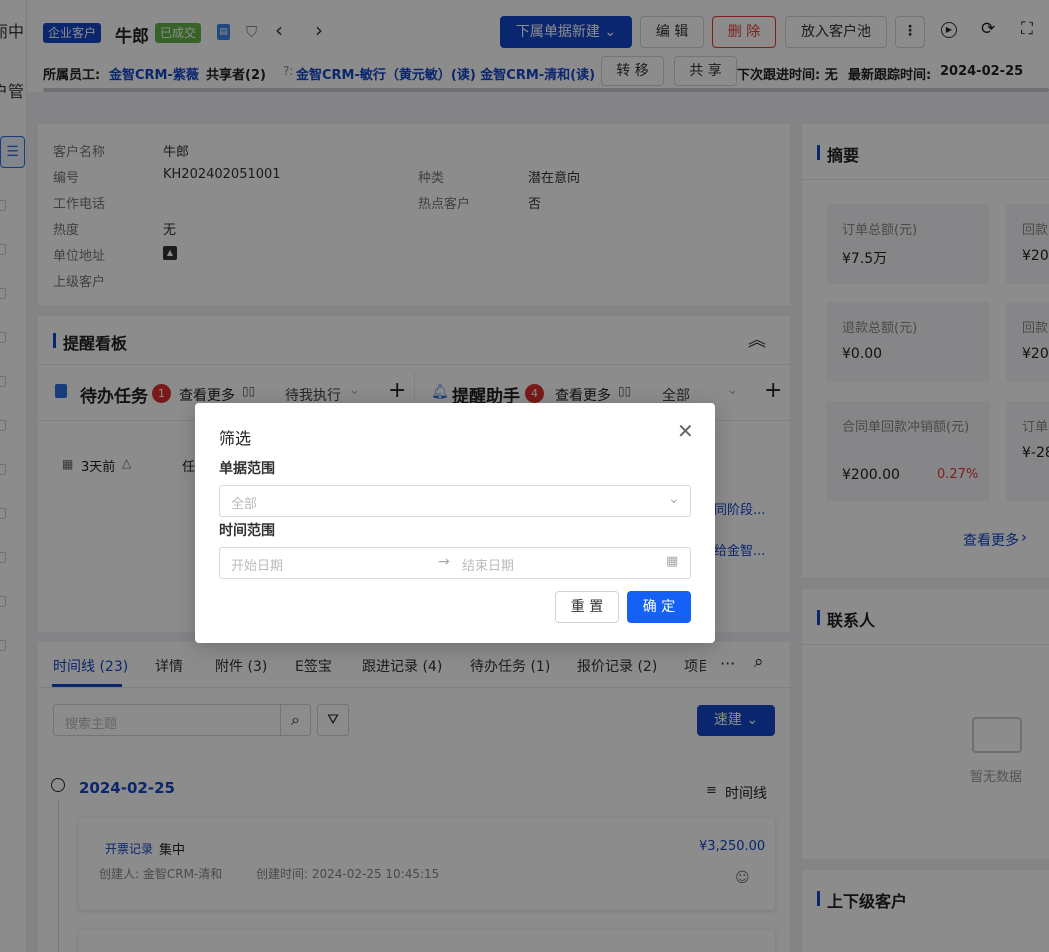  Describe the element at coordinates (444, 562) in the screenshot. I see `arrow-right-icon: →` at that location.